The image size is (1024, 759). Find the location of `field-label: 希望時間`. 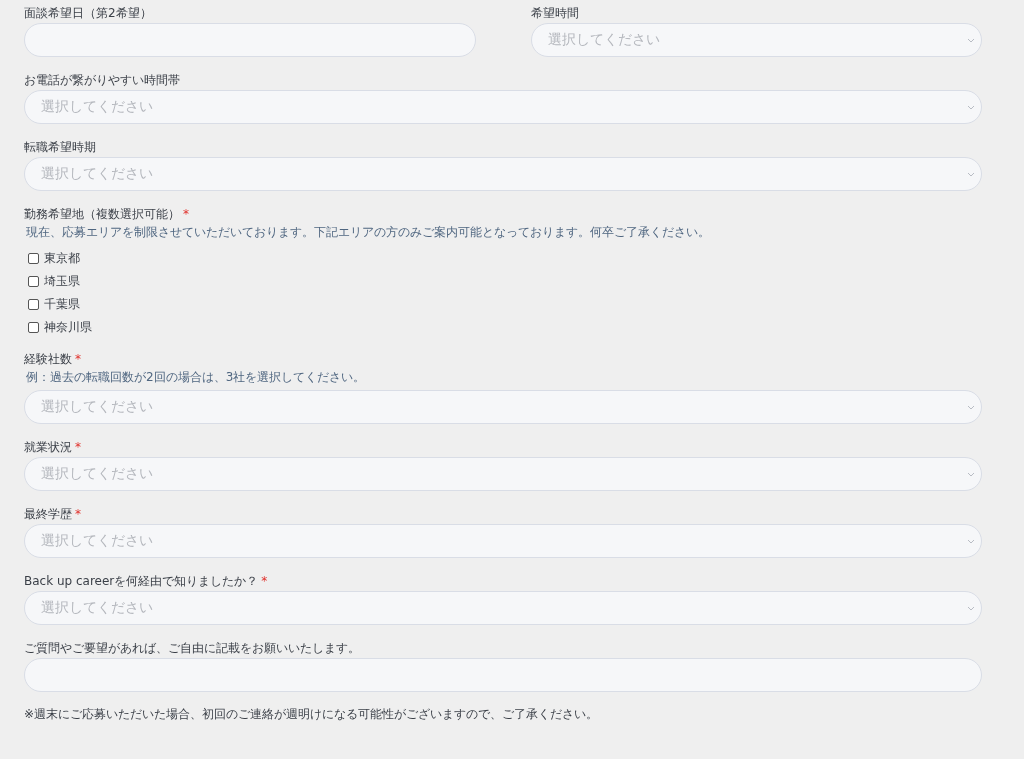

field-label: 希望時間 is located at coordinates (554, 13).